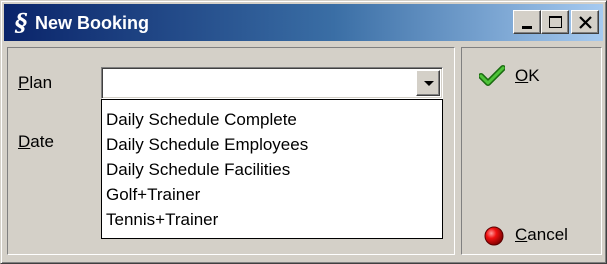 The width and height of the screenshot is (607, 264). I want to click on maximize-button, so click(555, 22).